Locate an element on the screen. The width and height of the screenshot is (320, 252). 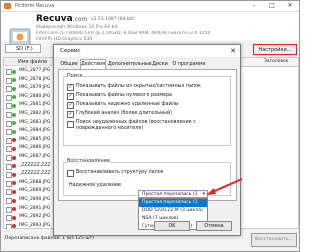
tab-drives: Диски is located at coordinates (160, 64).